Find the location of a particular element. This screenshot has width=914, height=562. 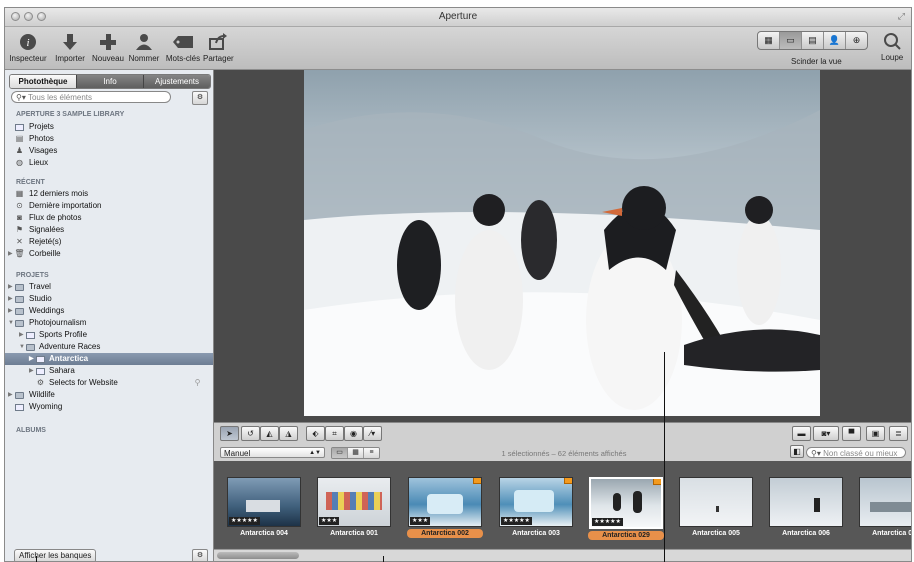

import-button: Importer is located at coordinates (70, 46).